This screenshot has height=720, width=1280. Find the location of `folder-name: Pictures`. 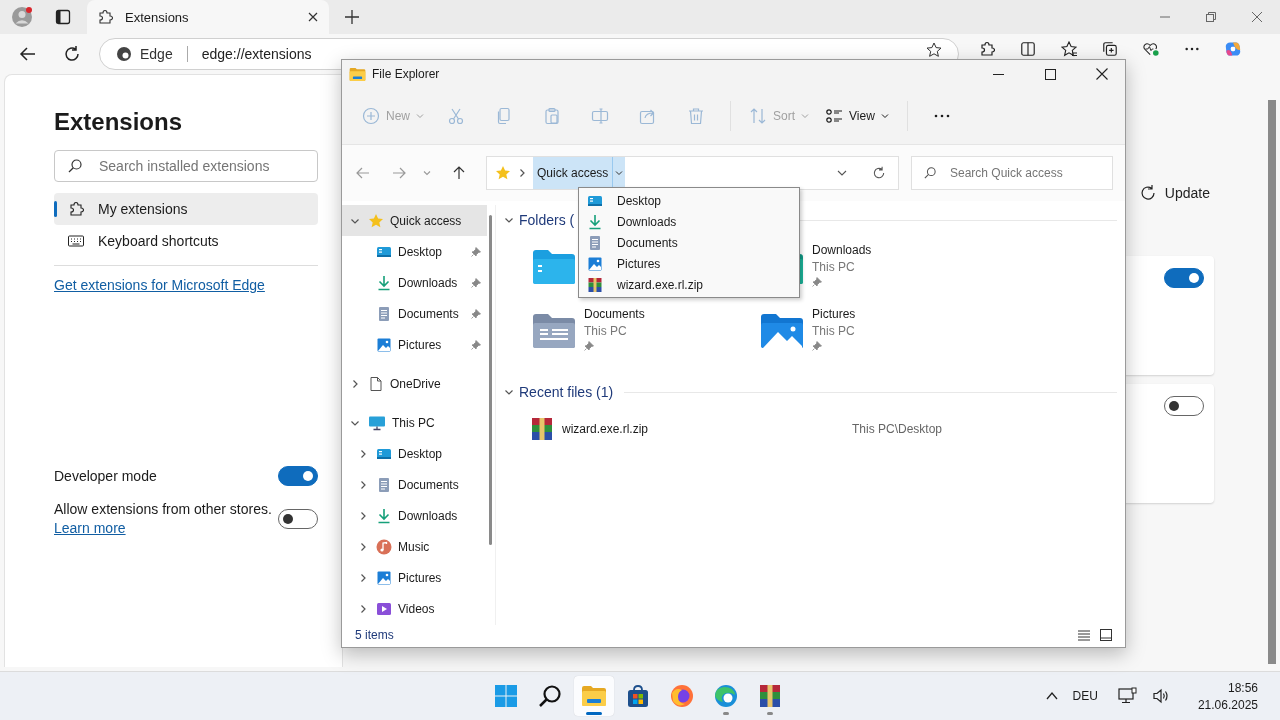

folder-name: Pictures is located at coordinates (834, 314).